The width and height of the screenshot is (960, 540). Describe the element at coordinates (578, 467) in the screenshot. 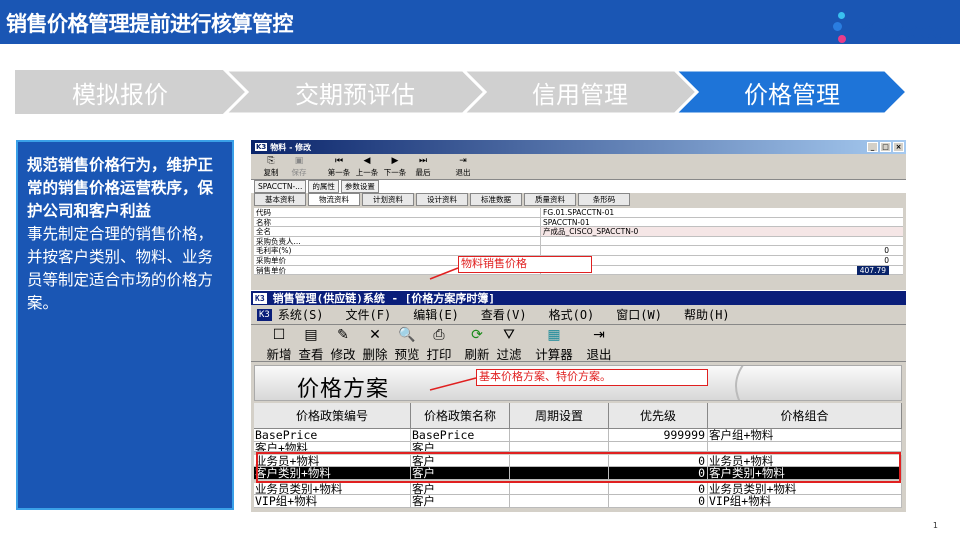

I see `highlight-box` at that location.